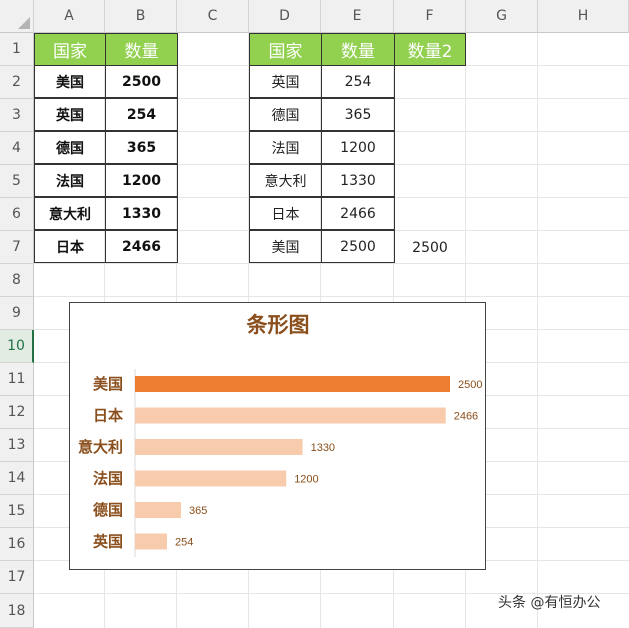 Image resolution: width=629 pixels, height=628 pixels. I want to click on category-label-5: 德国, so click(108, 510).